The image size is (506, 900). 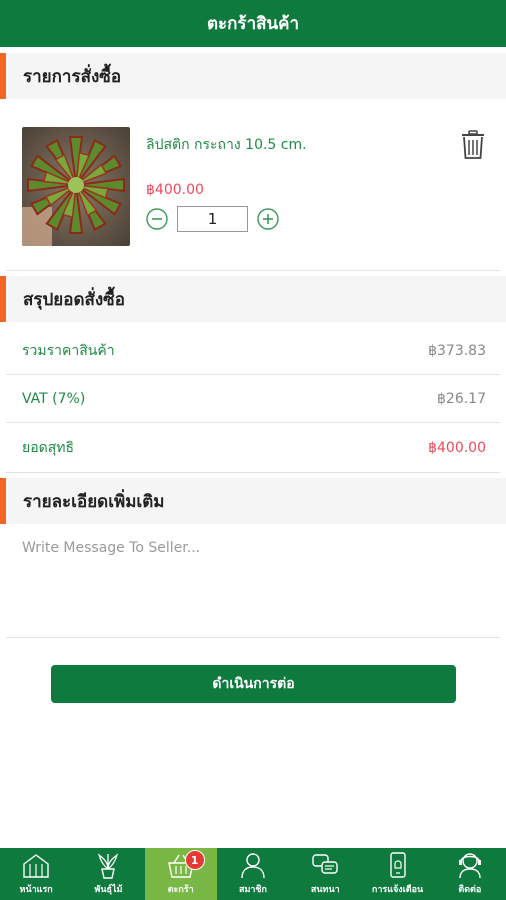 I want to click on nav-item-member: สมาชิก, so click(x=253, y=874).